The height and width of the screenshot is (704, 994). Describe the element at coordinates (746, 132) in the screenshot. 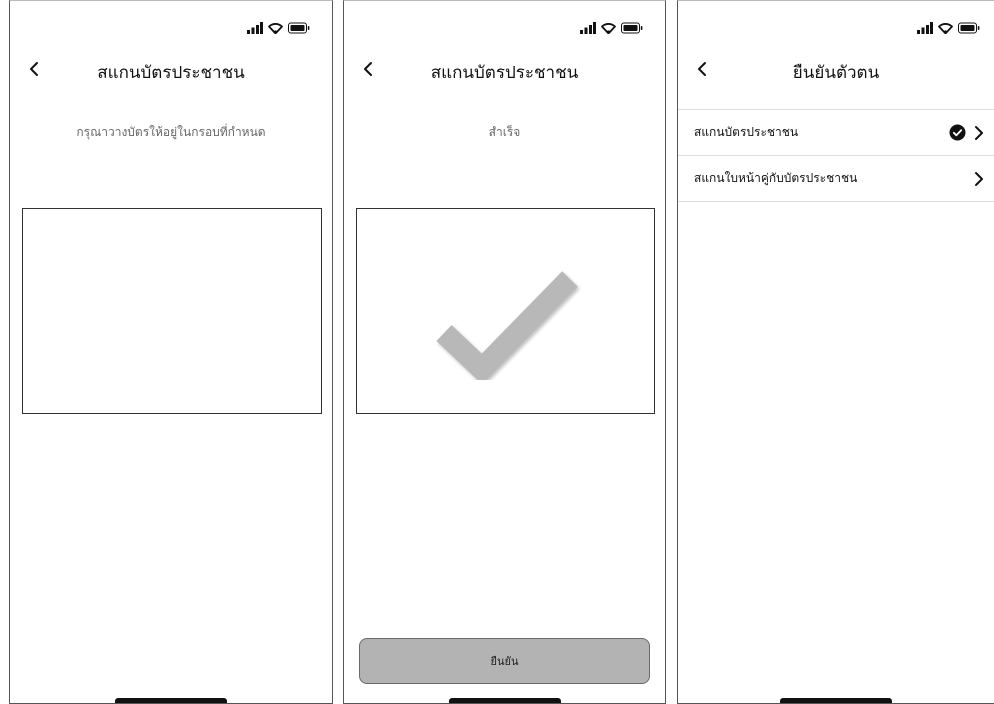

I see `list-item-label: สแกนบัตรประชาชน` at that location.